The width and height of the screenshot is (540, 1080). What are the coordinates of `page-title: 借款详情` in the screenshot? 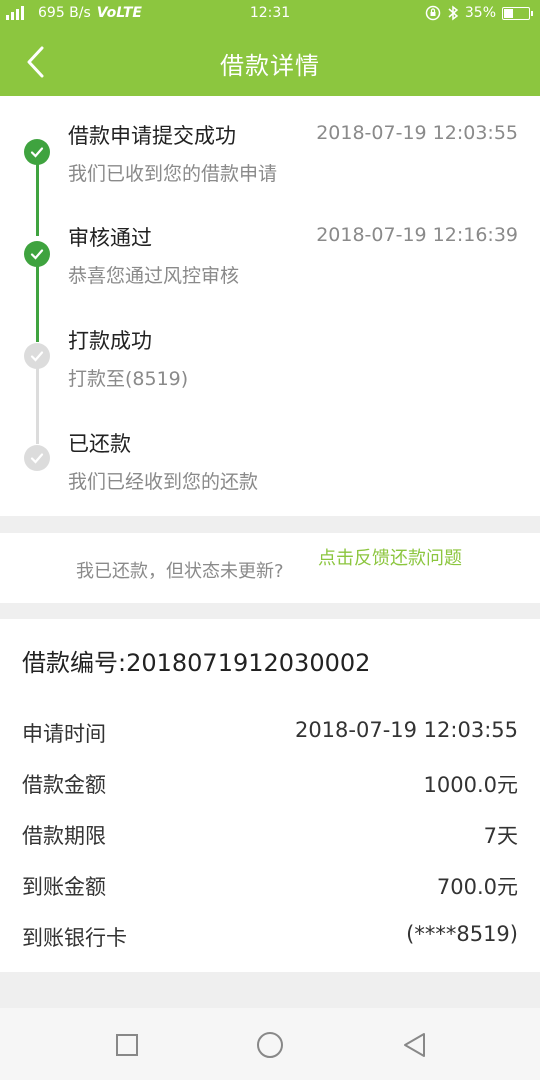 It's located at (270, 66).